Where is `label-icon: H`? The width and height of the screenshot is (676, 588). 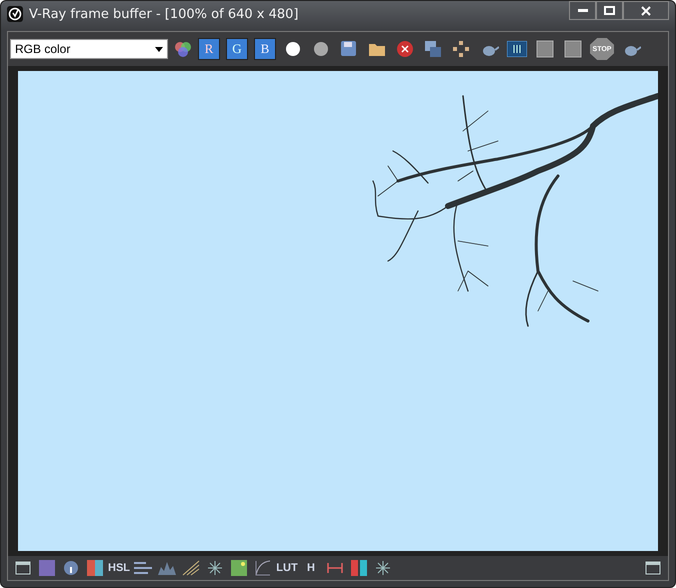 label-icon: H is located at coordinates (311, 568).